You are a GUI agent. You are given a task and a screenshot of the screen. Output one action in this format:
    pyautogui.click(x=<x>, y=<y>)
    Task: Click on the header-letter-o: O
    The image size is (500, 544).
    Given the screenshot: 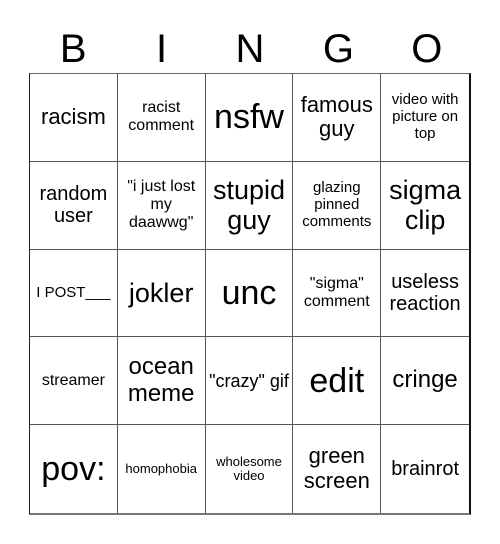 What is the action you would take?
    pyautogui.click(x=427, y=49)
    